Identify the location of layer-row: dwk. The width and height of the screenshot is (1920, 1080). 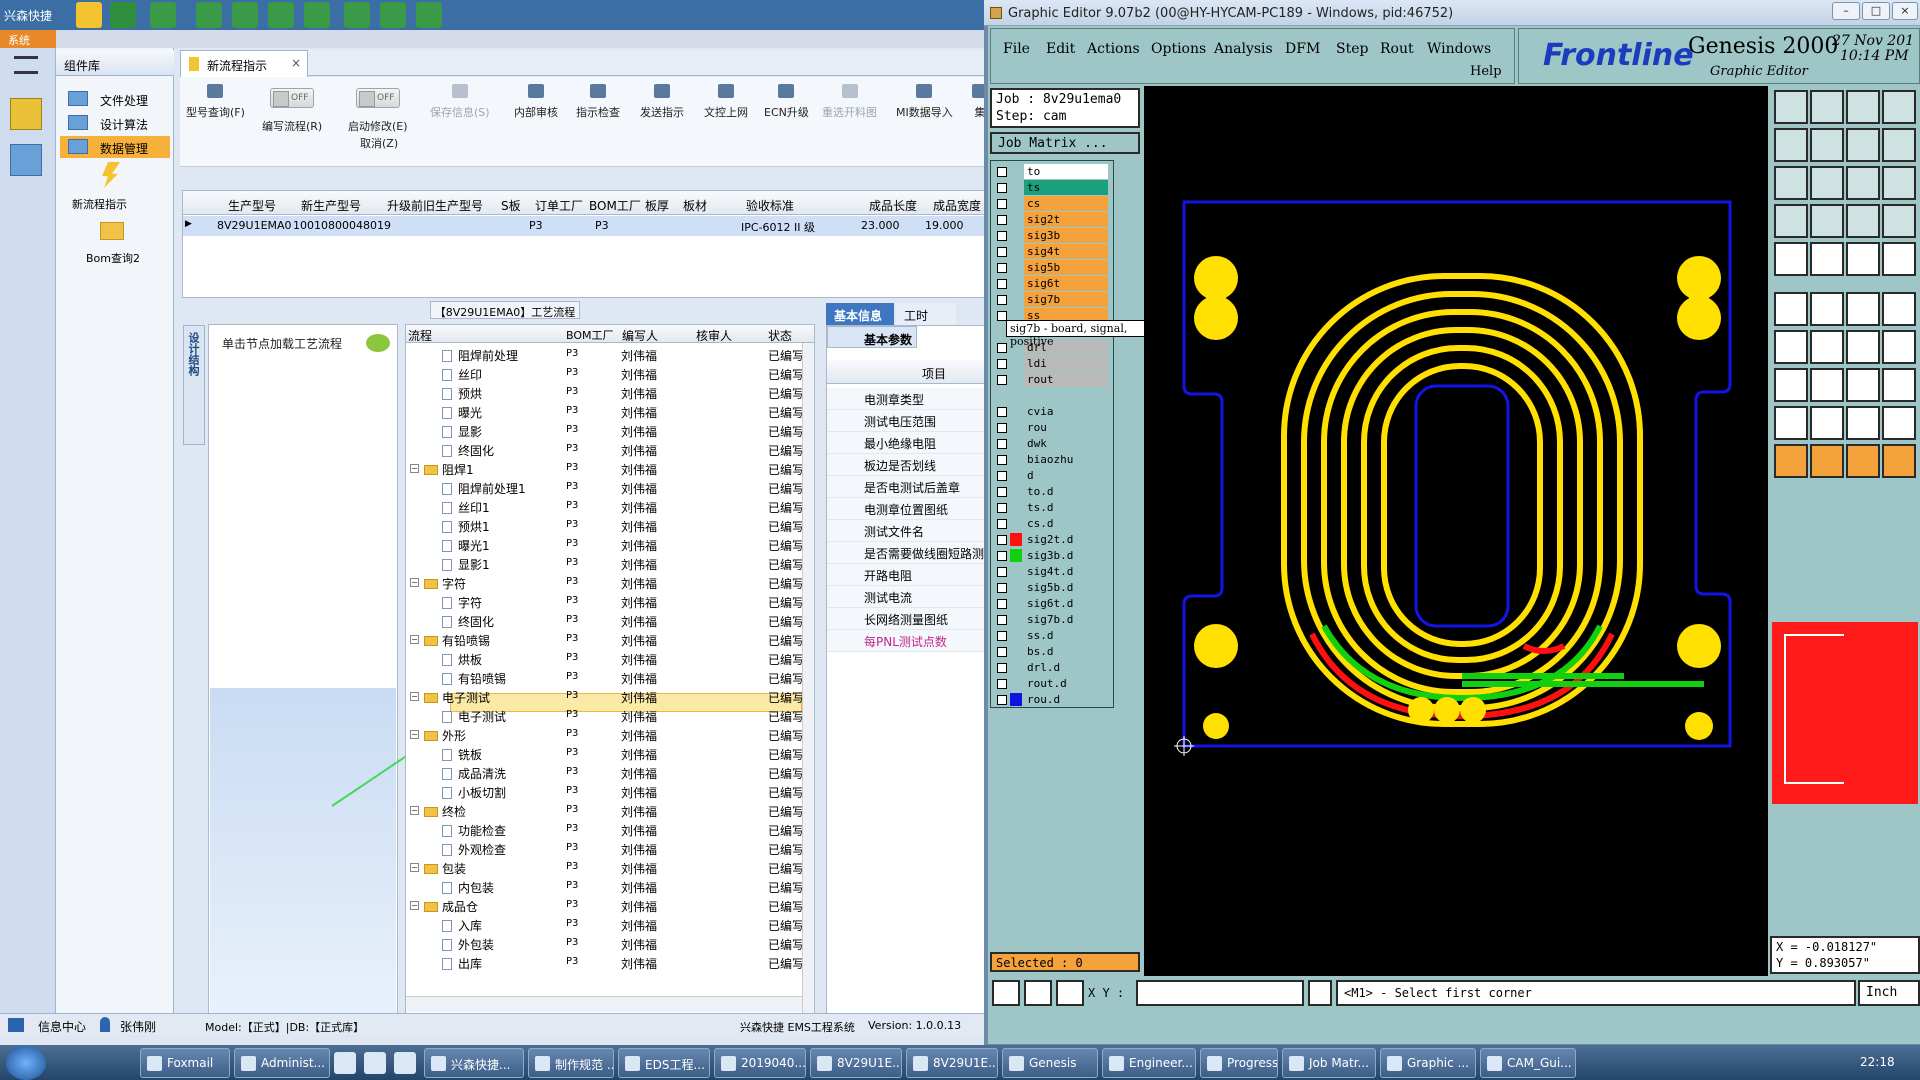
(1052, 443).